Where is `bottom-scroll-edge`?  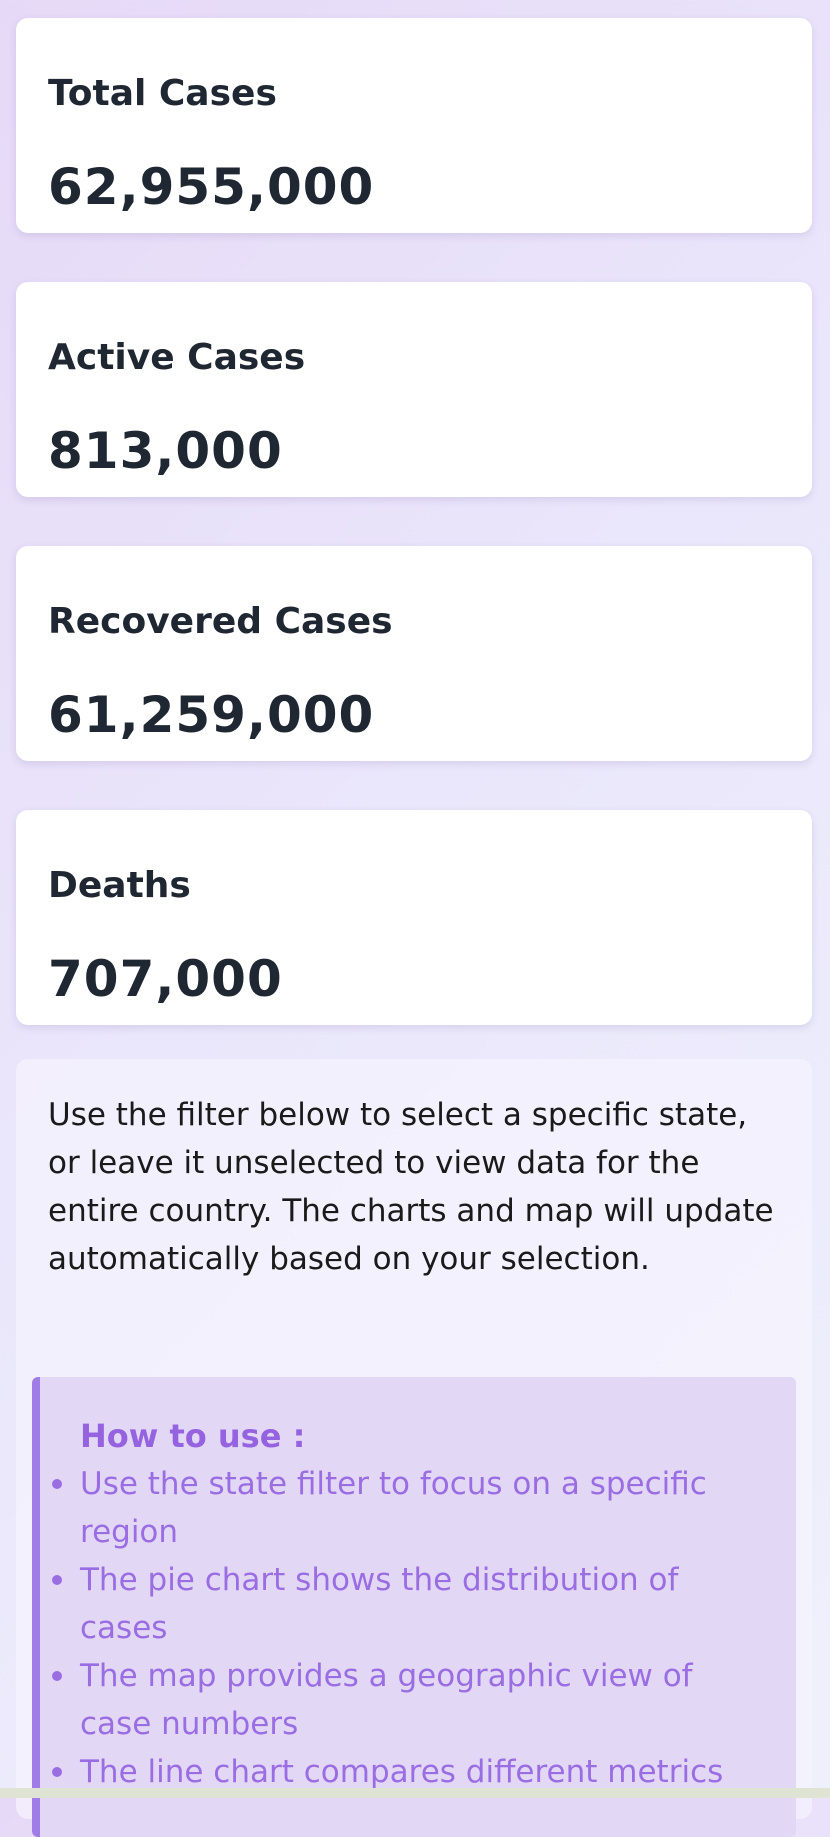 bottom-scroll-edge is located at coordinates (415, 1793).